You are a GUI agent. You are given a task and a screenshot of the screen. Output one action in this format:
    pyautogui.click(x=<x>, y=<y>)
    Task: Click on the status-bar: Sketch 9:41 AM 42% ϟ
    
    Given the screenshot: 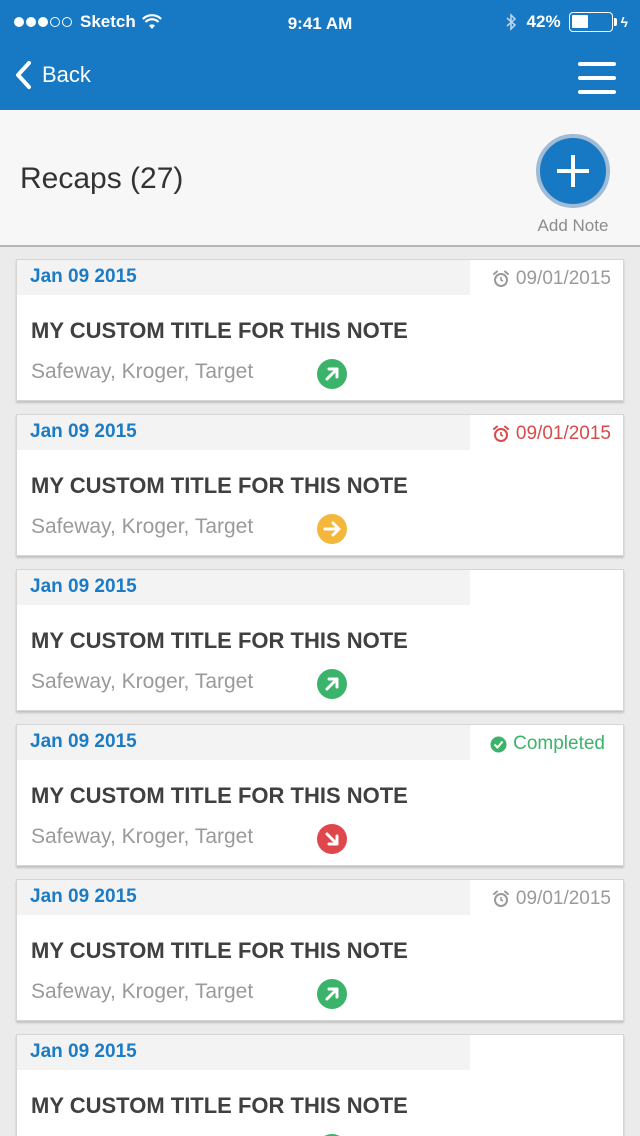 What is the action you would take?
    pyautogui.click(x=320, y=24)
    